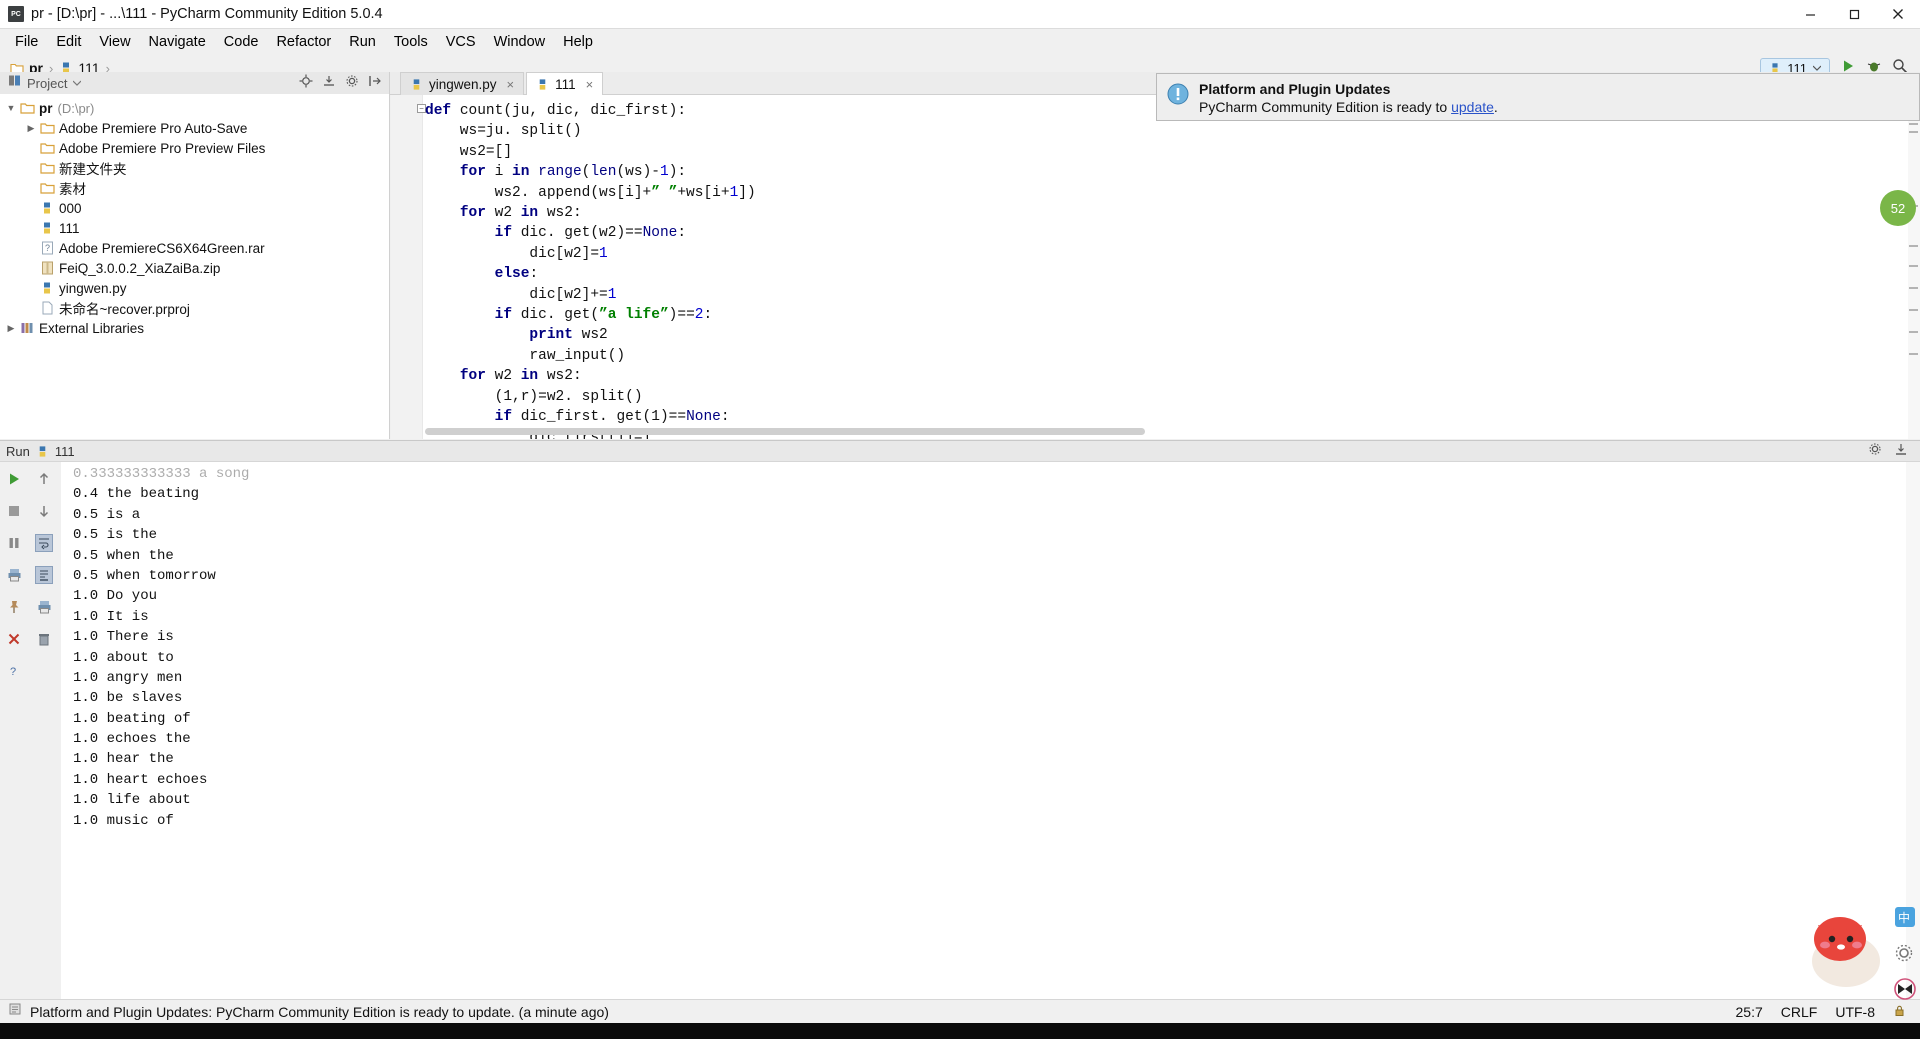  I want to click on run-panel-actions, so click(1894, 451).